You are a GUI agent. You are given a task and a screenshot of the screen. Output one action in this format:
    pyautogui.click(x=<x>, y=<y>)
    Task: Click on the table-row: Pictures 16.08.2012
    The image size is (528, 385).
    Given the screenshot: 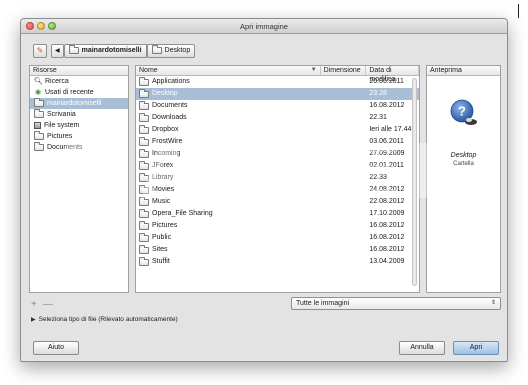 What is the action you would take?
    pyautogui.click(x=277, y=226)
    